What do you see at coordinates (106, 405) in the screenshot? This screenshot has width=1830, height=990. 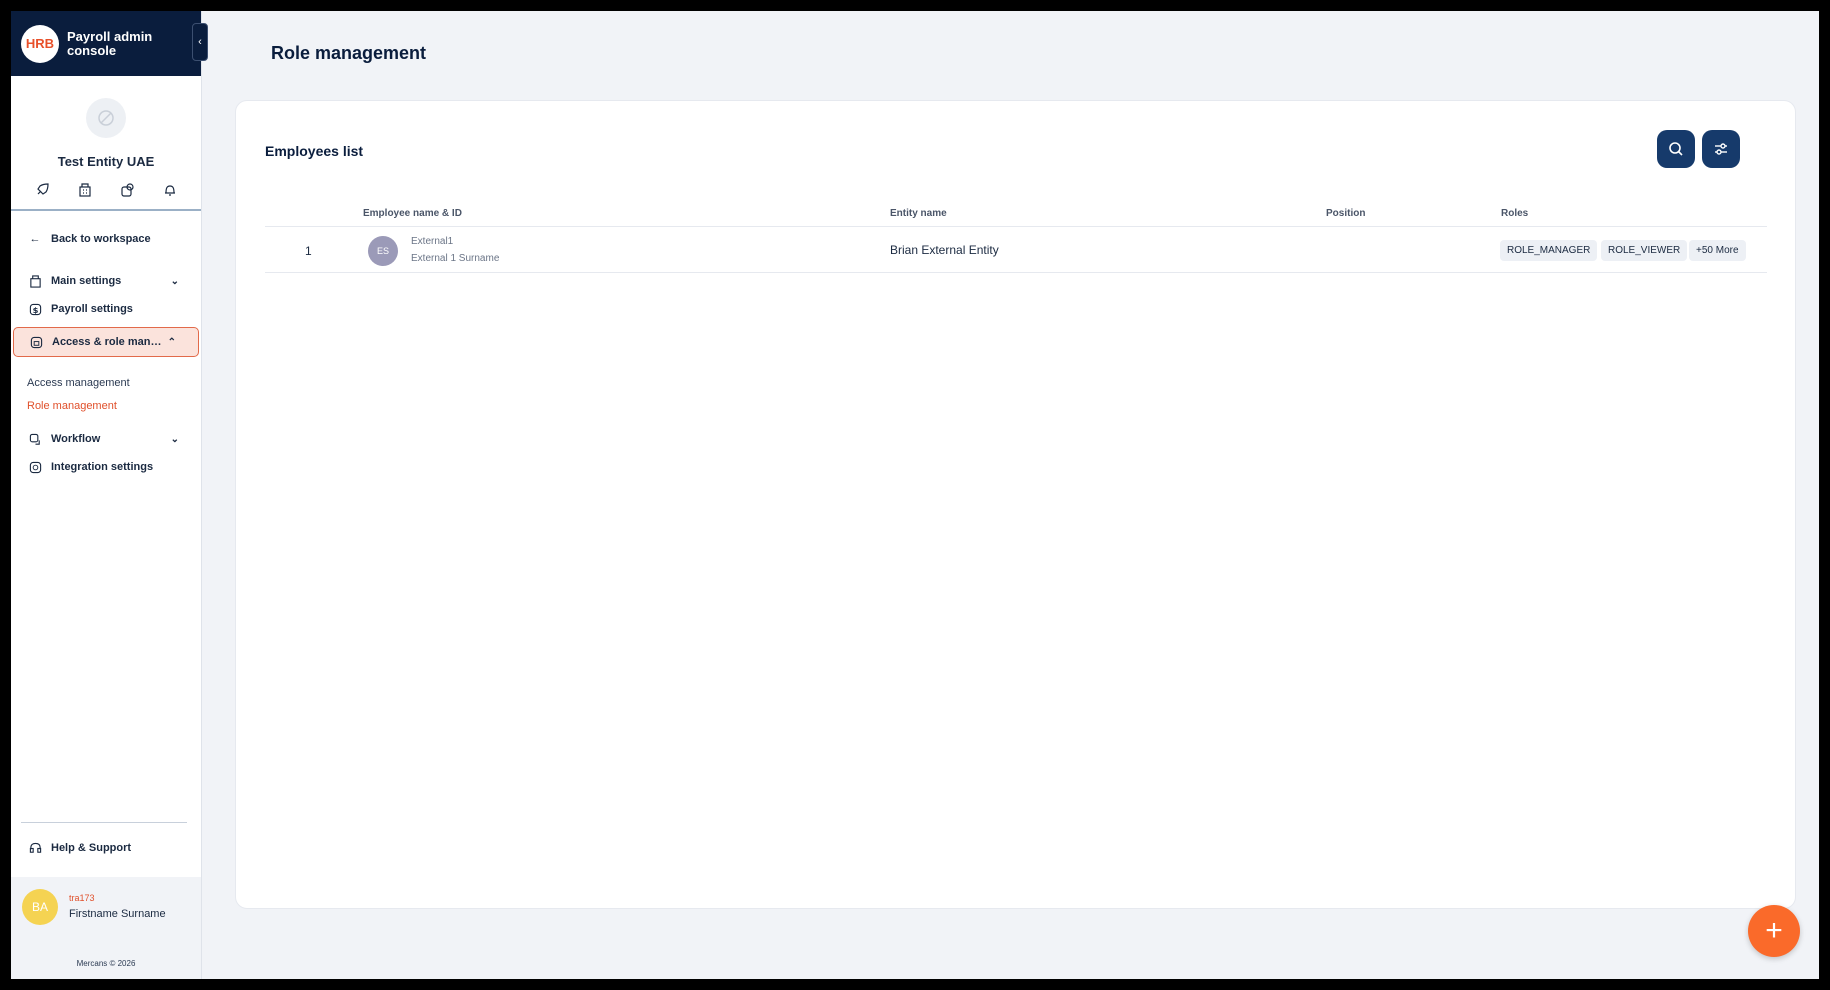 I see `sidebar-subitem-role-management: Role management` at bounding box center [106, 405].